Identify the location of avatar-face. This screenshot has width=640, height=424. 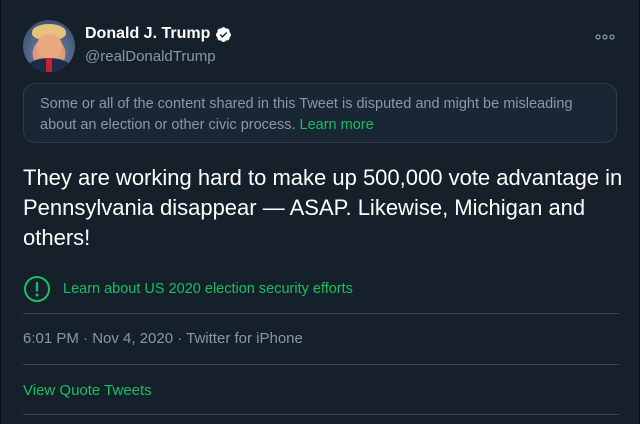
(49, 47).